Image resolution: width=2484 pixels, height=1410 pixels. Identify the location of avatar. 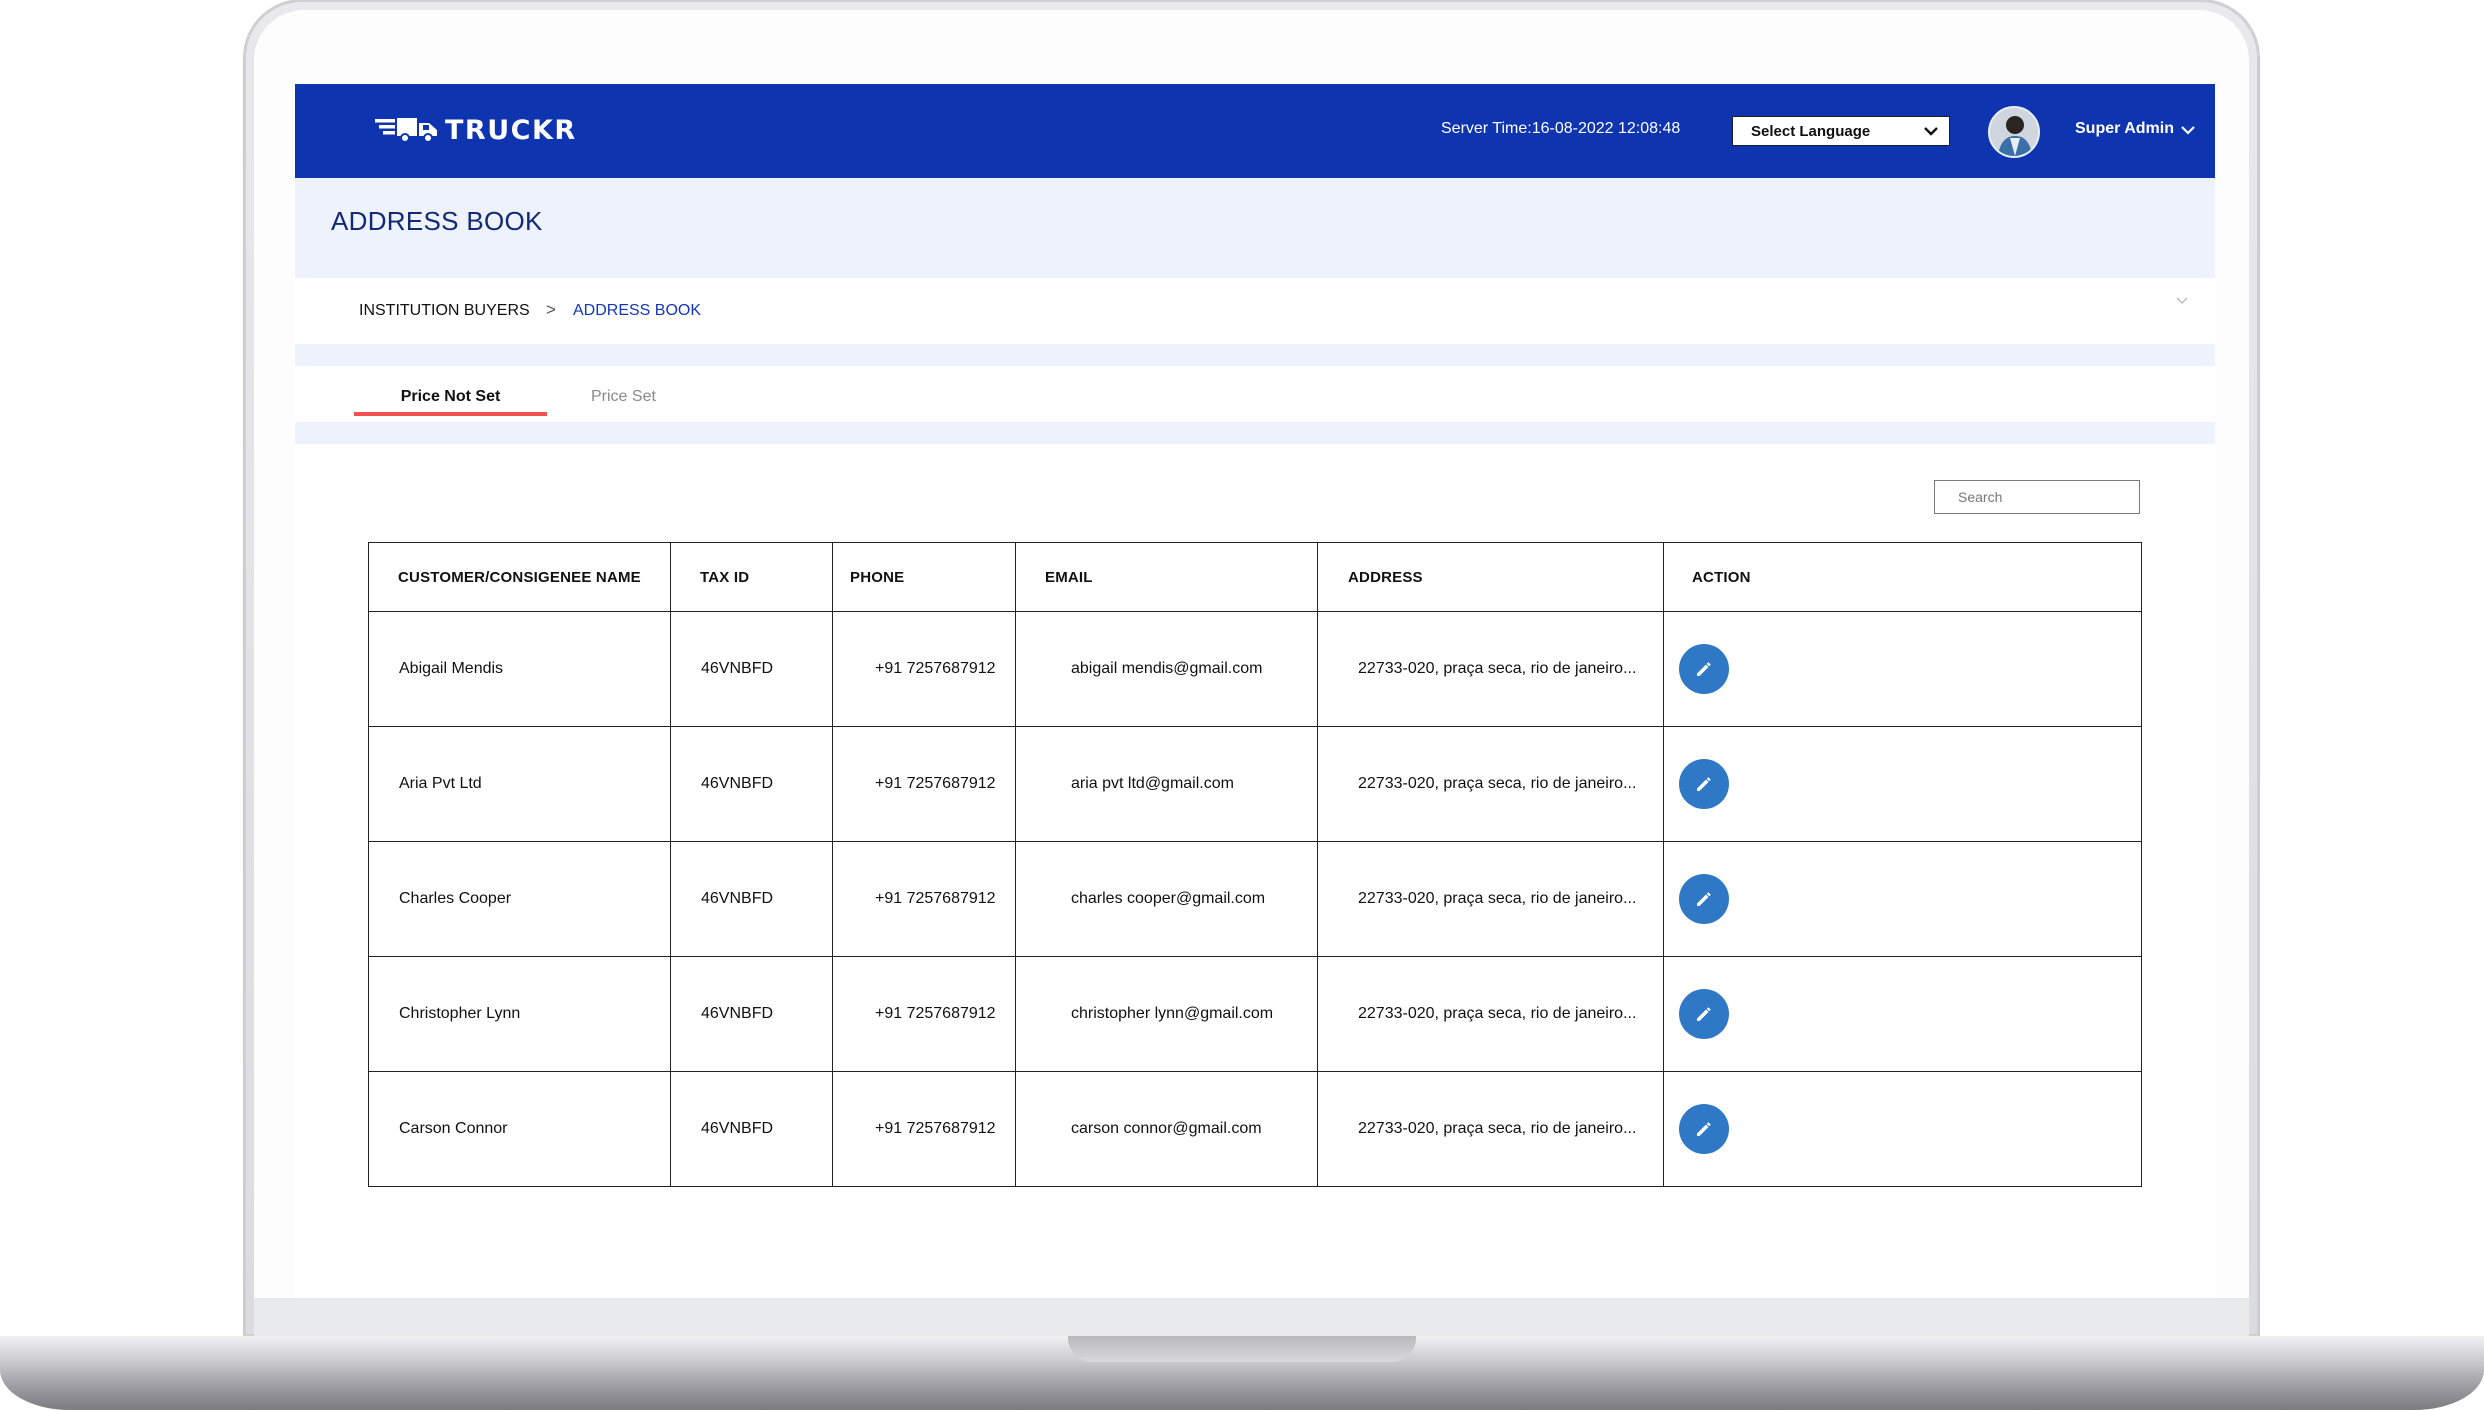
(2014, 132).